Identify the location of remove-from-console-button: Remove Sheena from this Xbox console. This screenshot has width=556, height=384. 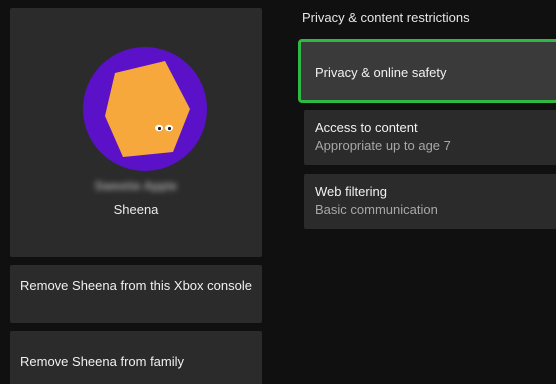
(136, 294).